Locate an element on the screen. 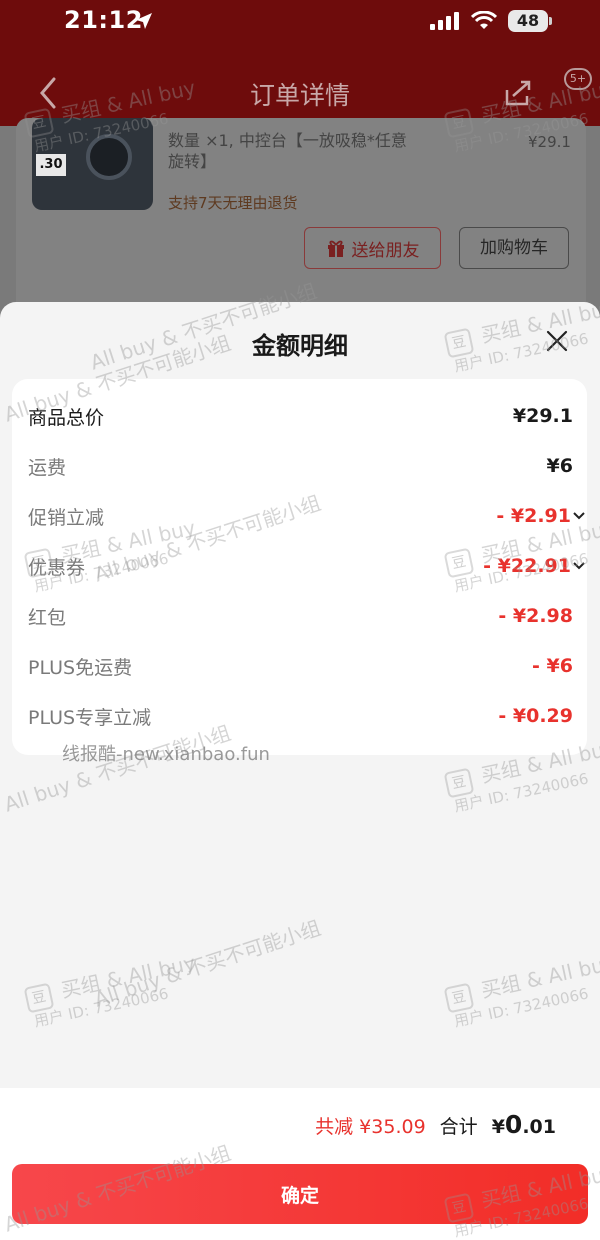  cellular-signal-icon is located at coordinates (444, 21).